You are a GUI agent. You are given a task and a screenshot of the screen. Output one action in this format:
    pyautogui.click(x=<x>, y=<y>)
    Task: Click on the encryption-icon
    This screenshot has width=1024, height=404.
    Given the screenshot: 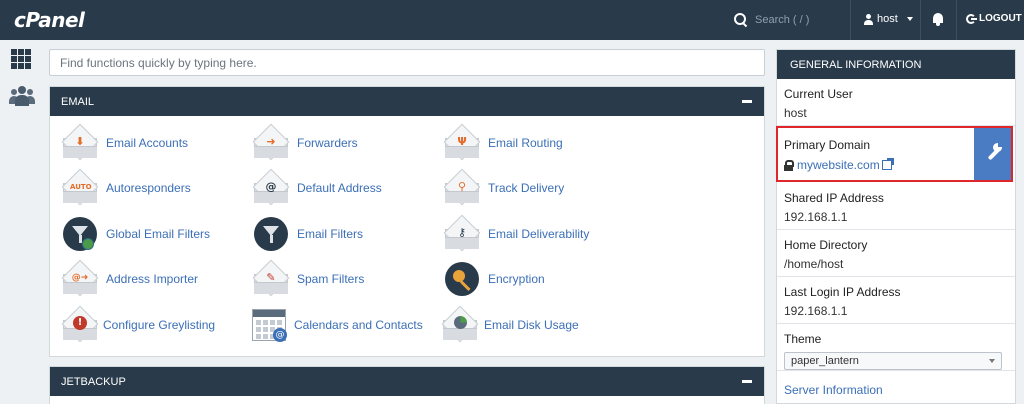 What is the action you would take?
    pyautogui.click(x=462, y=279)
    